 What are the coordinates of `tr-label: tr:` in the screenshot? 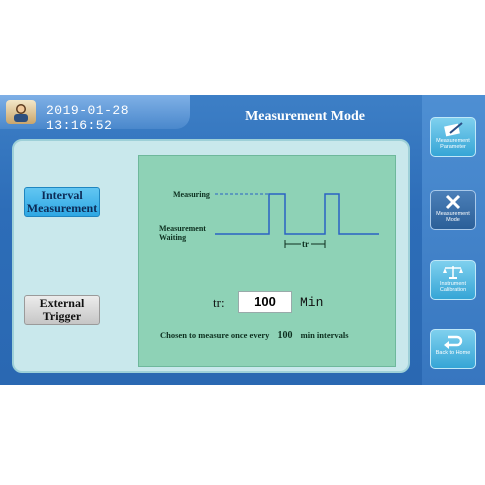 It's located at (219, 302).